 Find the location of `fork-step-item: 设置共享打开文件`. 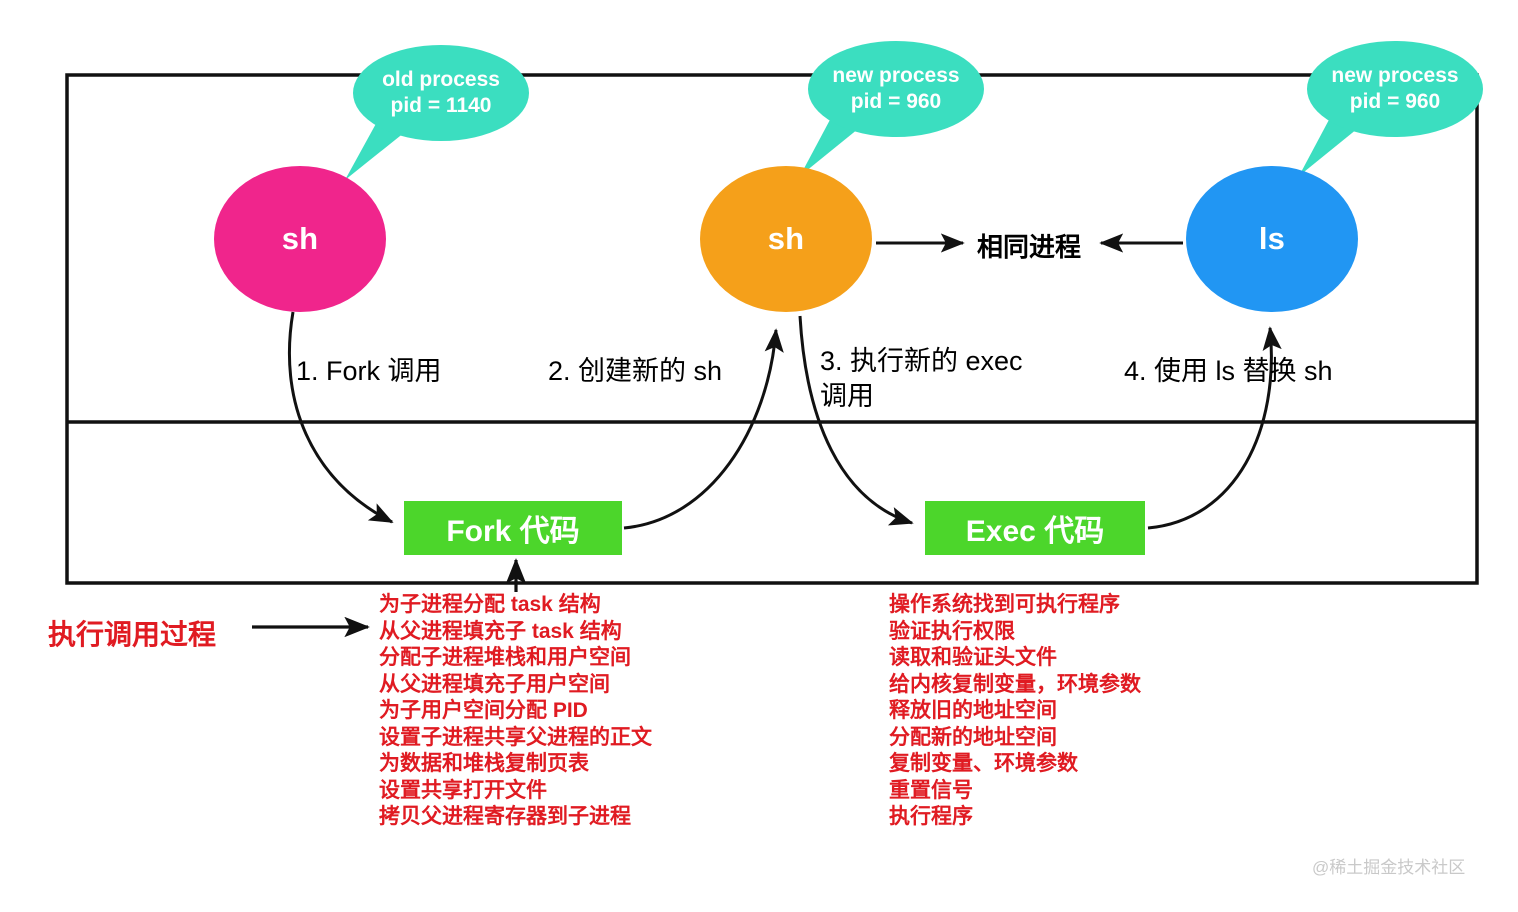

fork-step-item: 设置共享打开文件 is located at coordinates (463, 790).